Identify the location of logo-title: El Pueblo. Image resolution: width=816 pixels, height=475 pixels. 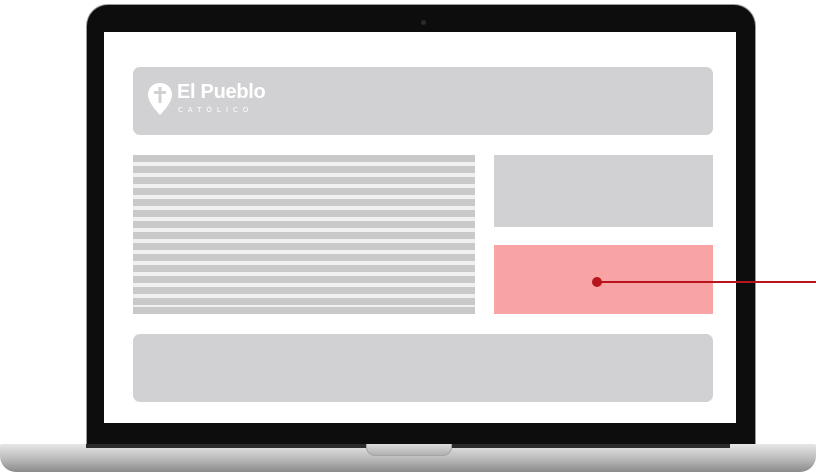
(221, 92).